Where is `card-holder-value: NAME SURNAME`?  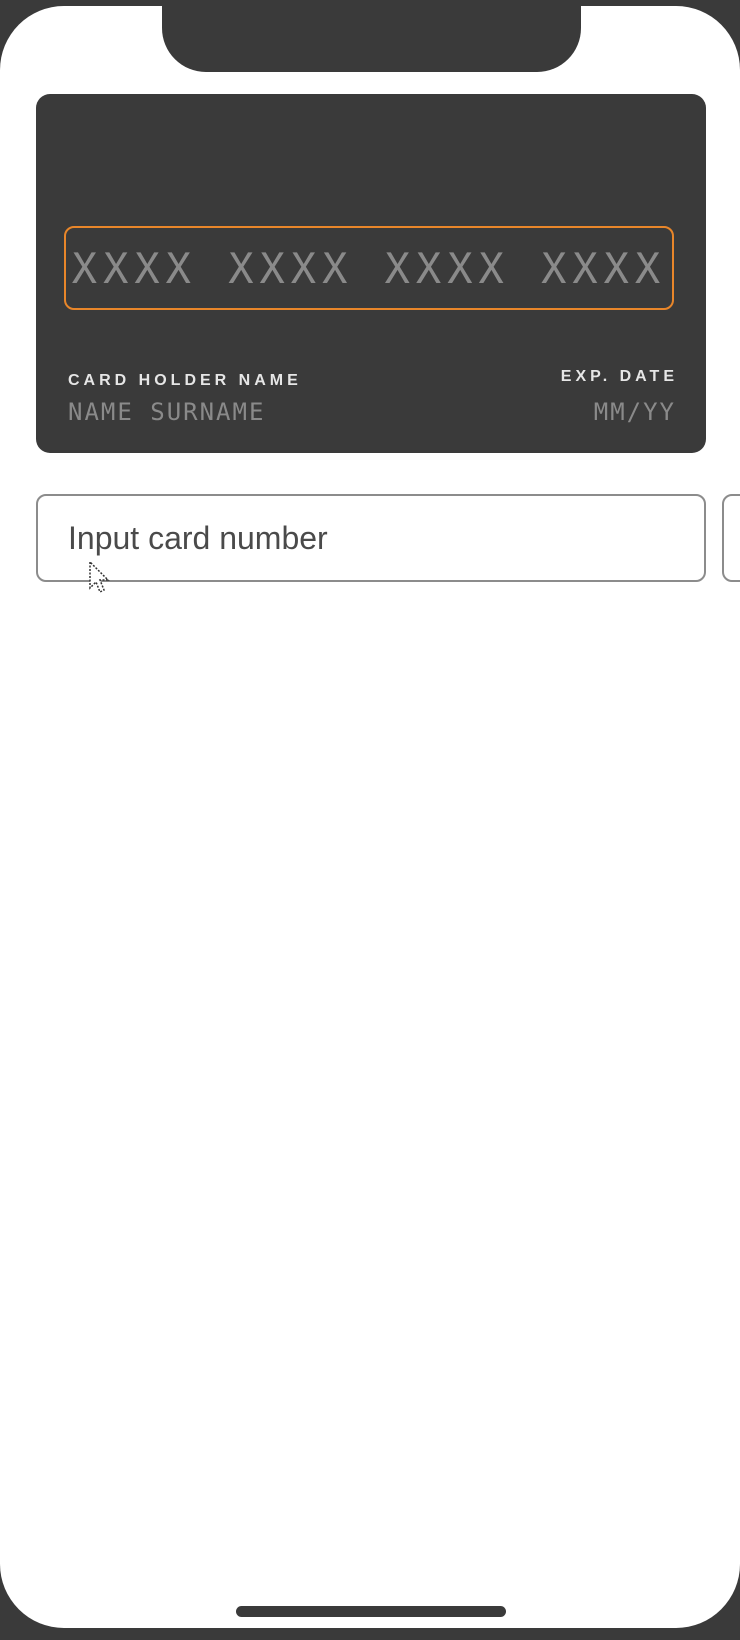
card-holder-value: NAME SURNAME is located at coordinates (167, 412).